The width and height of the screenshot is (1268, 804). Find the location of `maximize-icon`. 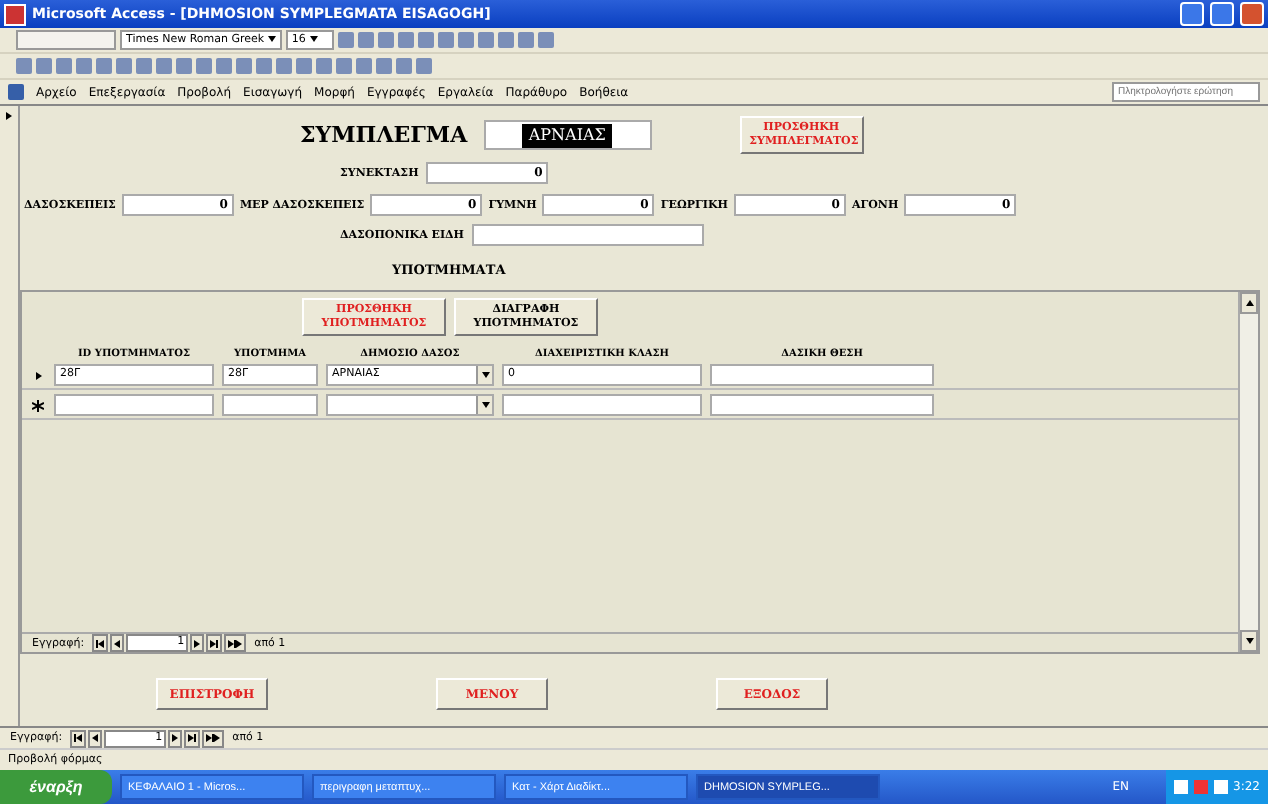

maximize-icon is located at coordinates (1222, 14).